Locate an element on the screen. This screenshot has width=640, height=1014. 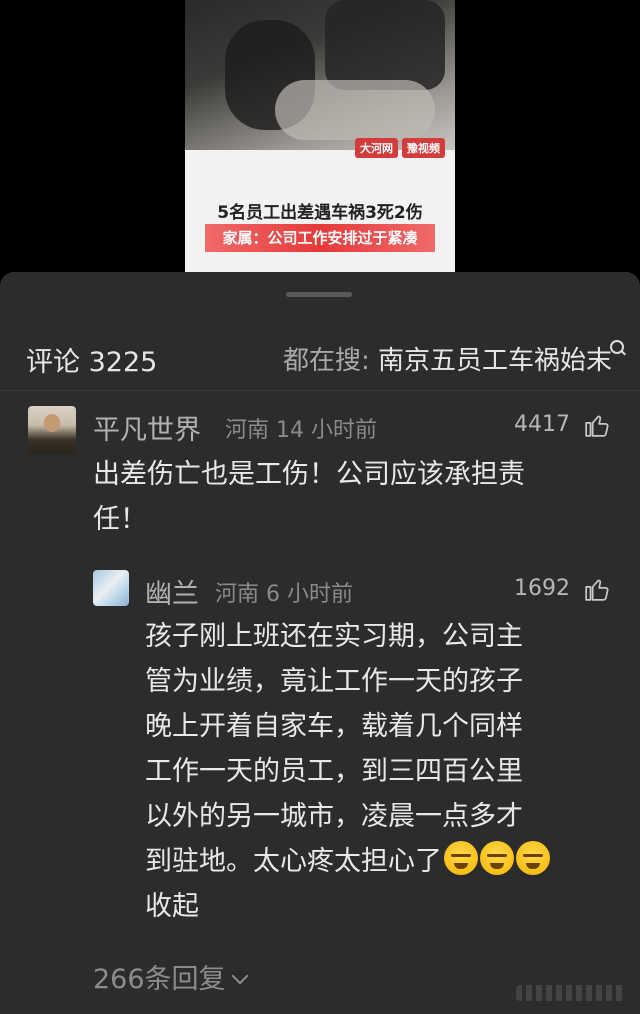
replies-label: 266条回复 is located at coordinates (159, 979).